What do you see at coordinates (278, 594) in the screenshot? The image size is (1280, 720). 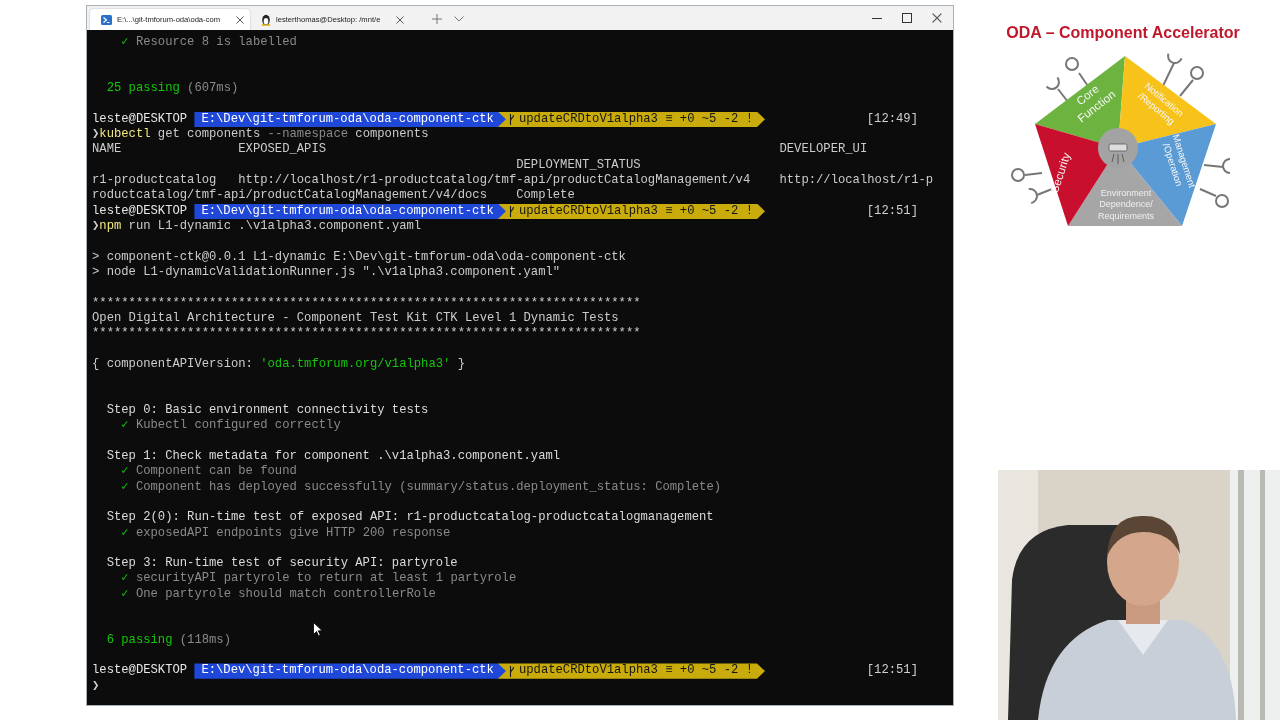 I see `test-result: ✓ One partyrole should match controllerRole` at bounding box center [278, 594].